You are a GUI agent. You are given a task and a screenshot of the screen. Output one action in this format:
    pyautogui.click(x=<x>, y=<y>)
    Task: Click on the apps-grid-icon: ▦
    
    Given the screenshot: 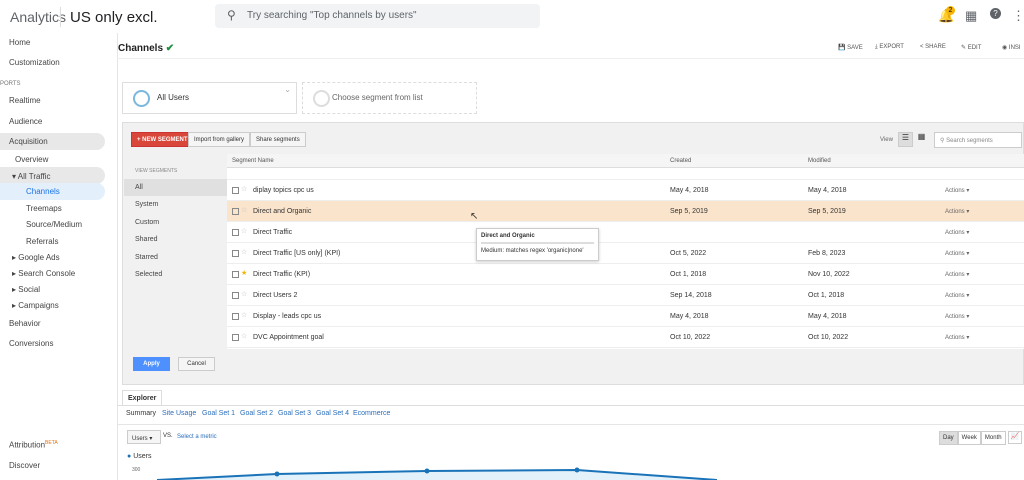 What is the action you would take?
    pyautogui.click(x=971, y=16)
    